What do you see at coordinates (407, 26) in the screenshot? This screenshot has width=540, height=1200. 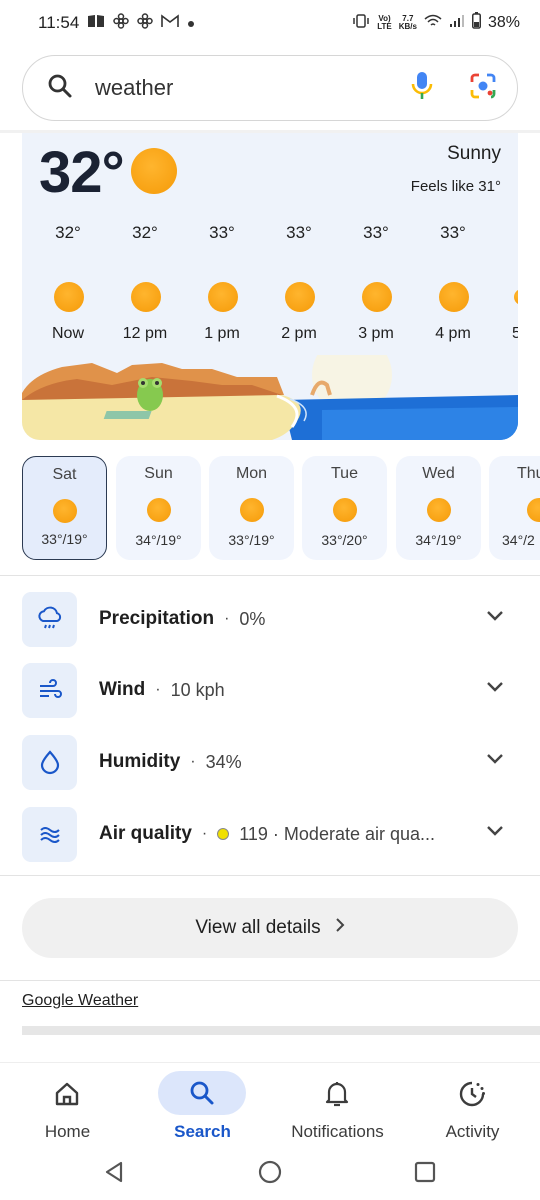 I see `network-speed-unit: KB/s` at bounding box center [407, 26].